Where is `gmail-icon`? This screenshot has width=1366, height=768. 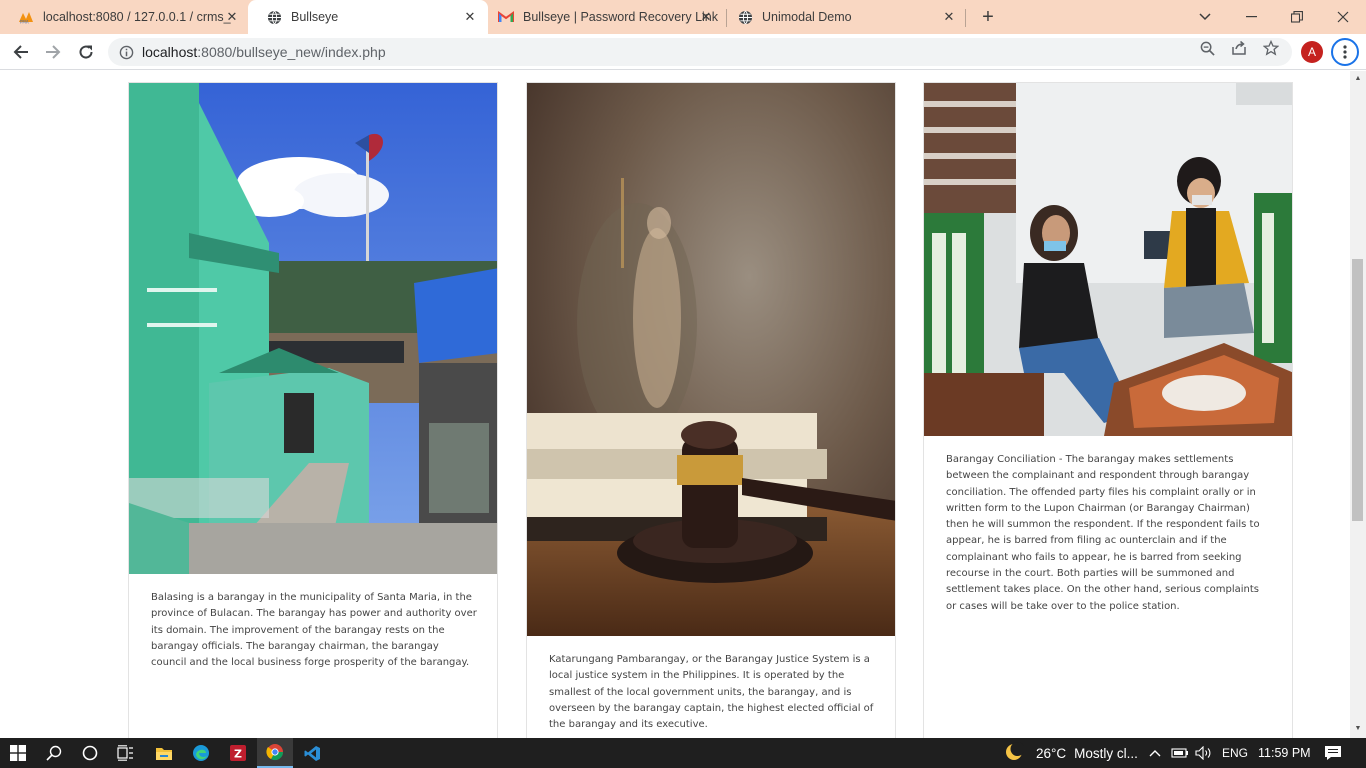 gmail-icon is located at coordinates (506, 17).